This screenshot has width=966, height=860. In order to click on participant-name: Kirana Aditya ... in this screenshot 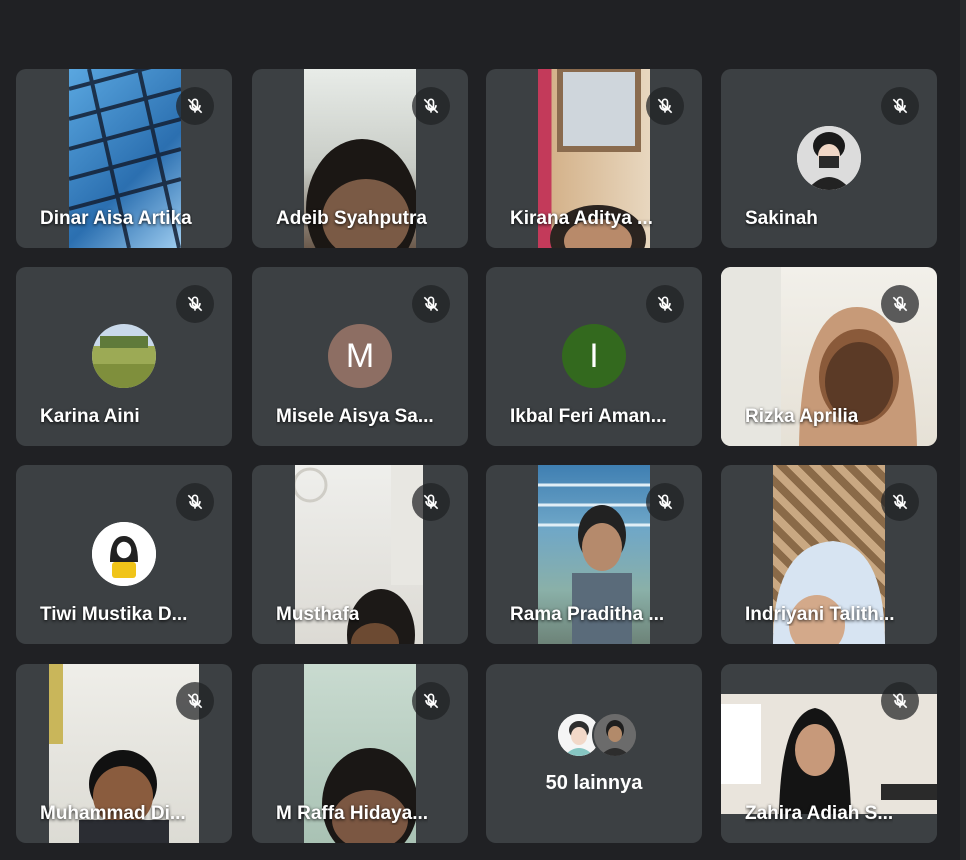, I will do `click(581, 218)`.